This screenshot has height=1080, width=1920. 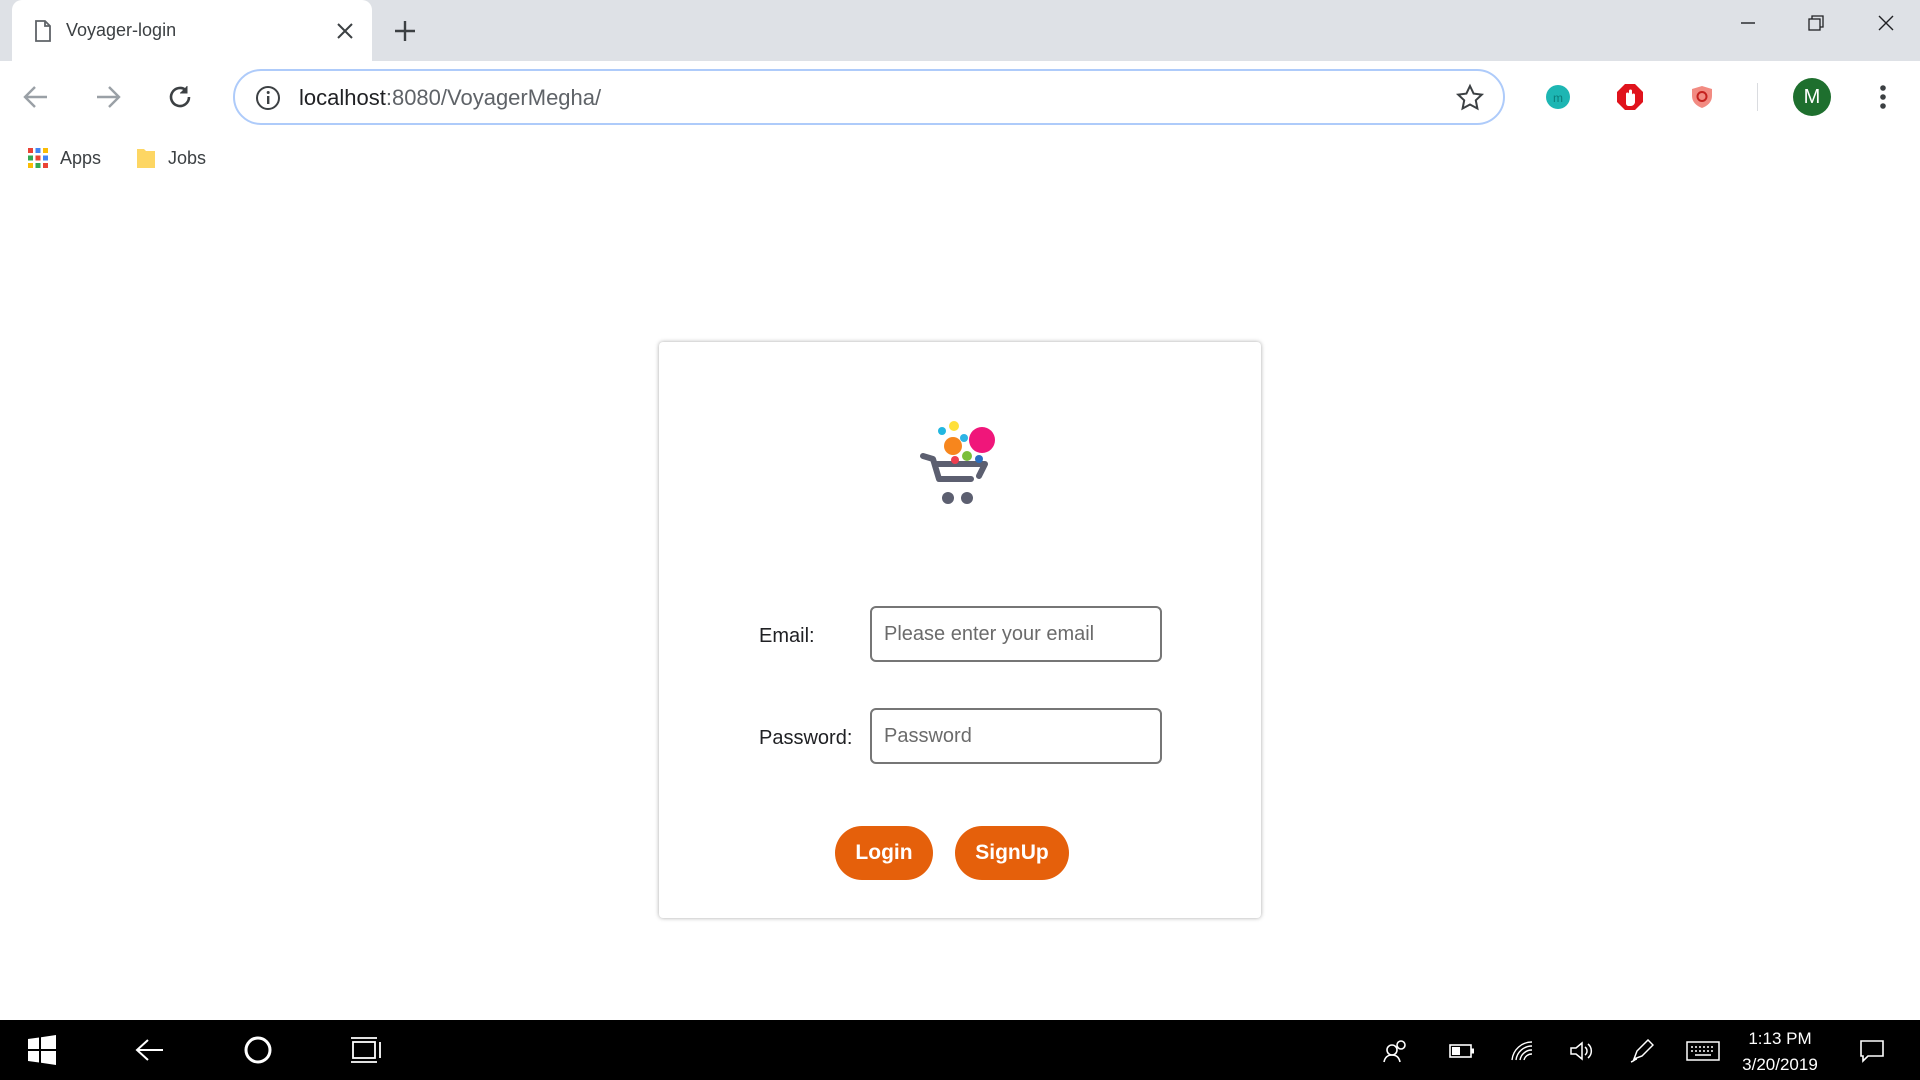 I want to click on toolbar-divider, so click(x=1757, y=97).